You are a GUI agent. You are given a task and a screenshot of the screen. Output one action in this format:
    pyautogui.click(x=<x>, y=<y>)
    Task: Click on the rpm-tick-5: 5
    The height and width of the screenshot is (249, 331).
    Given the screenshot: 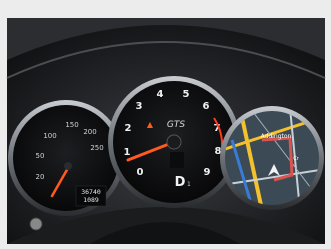 What is the action you would take?
    pyautogui.click(x=186, y=94)
    